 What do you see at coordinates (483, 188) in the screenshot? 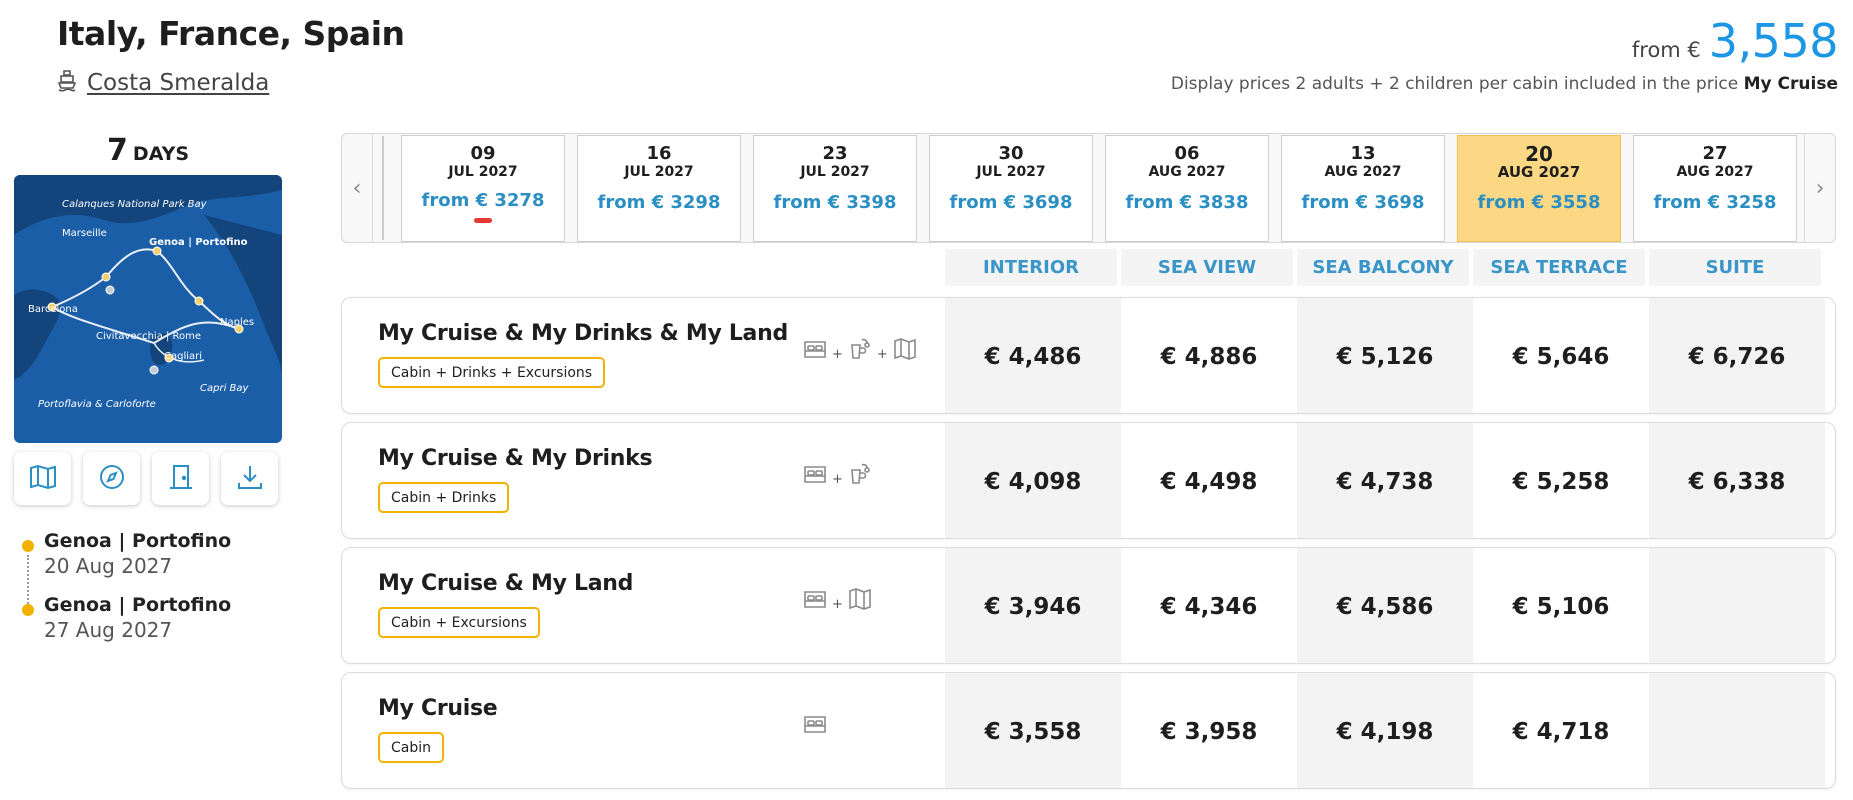
I see `date-option: 09 JUL 2027 from € 3278` at bounding box center [483, 188].